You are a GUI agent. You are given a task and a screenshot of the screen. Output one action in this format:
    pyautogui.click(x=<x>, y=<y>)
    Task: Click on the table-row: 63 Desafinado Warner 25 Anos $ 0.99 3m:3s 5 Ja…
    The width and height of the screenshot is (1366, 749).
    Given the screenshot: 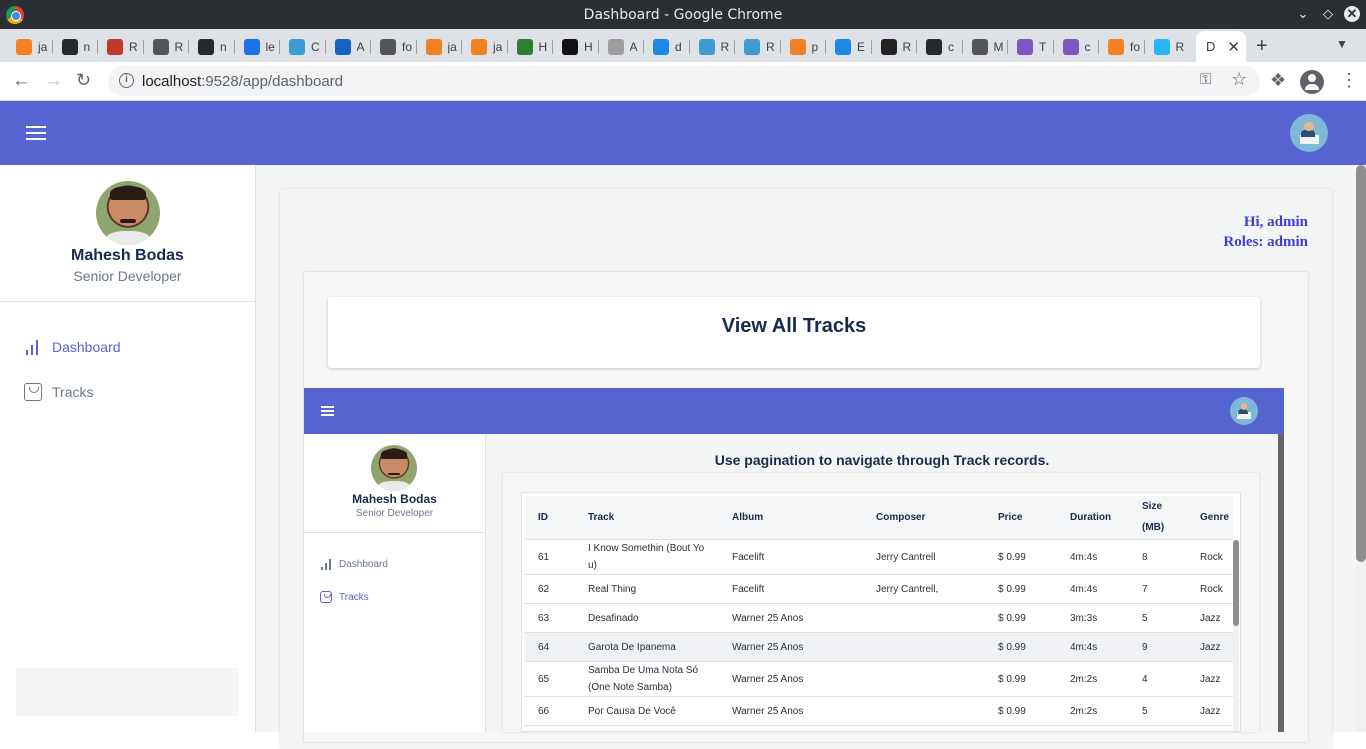 What is the action you would take?
    pyautogui.click(x=879, y=618)
    